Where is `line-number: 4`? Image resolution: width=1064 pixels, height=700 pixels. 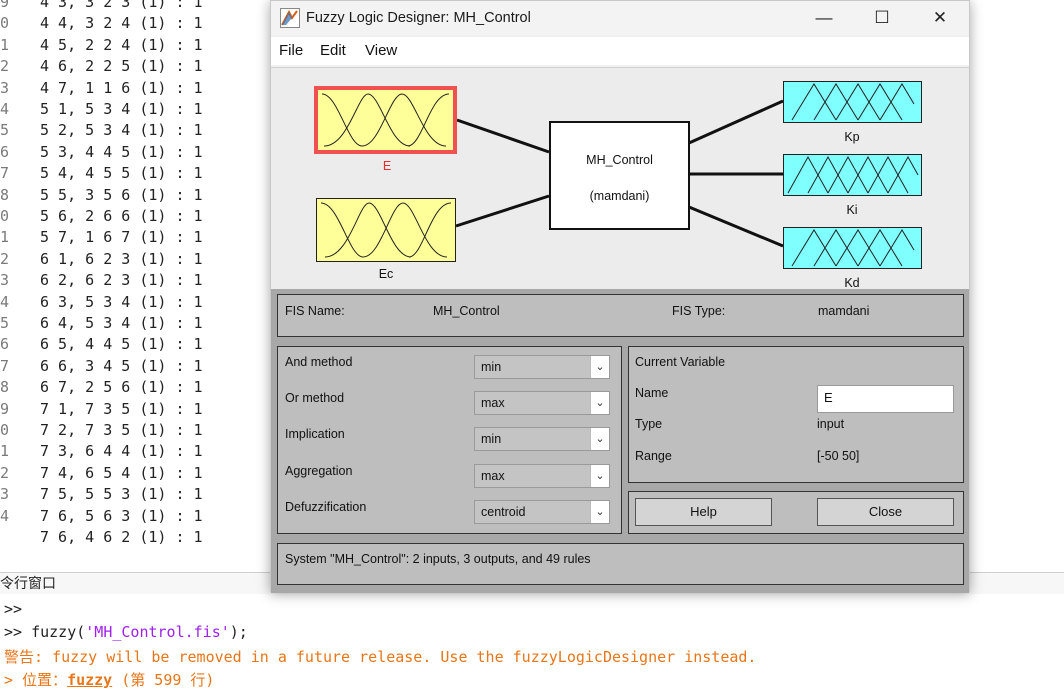
line-number: 4 is located at coordinates (5, 301).